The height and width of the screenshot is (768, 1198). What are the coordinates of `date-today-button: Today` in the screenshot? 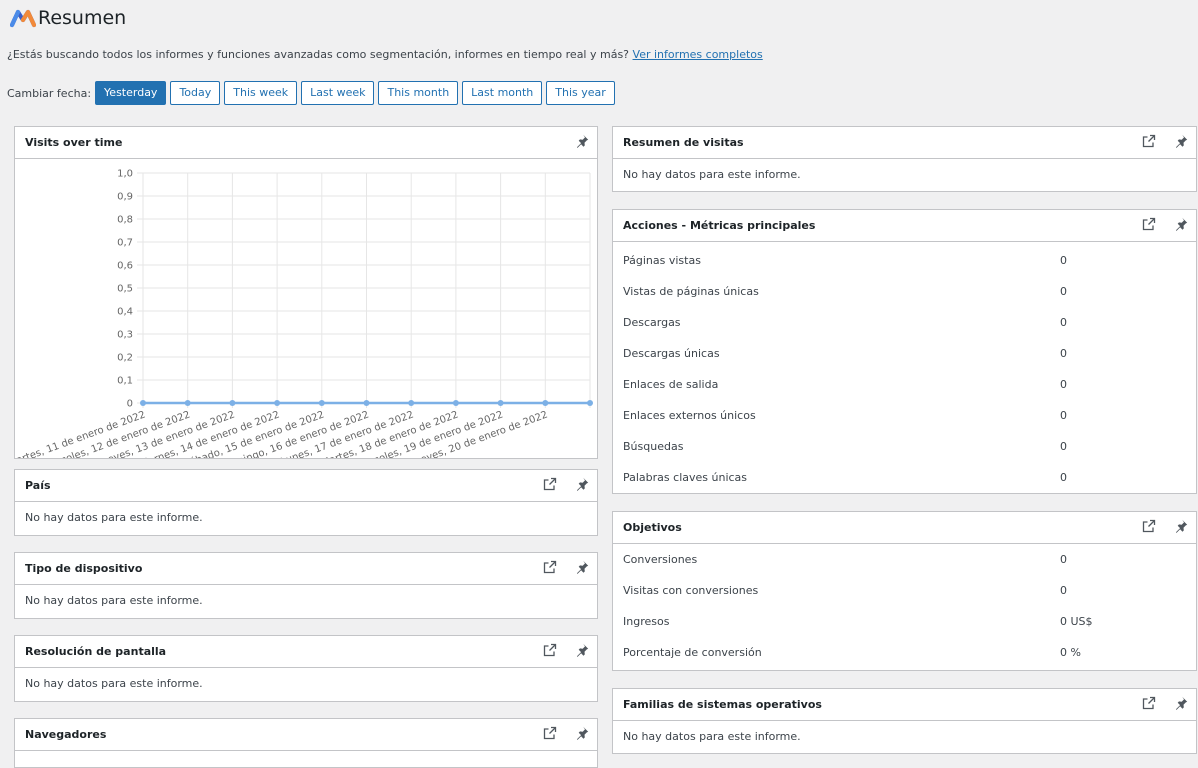 It's located at (195, 93).